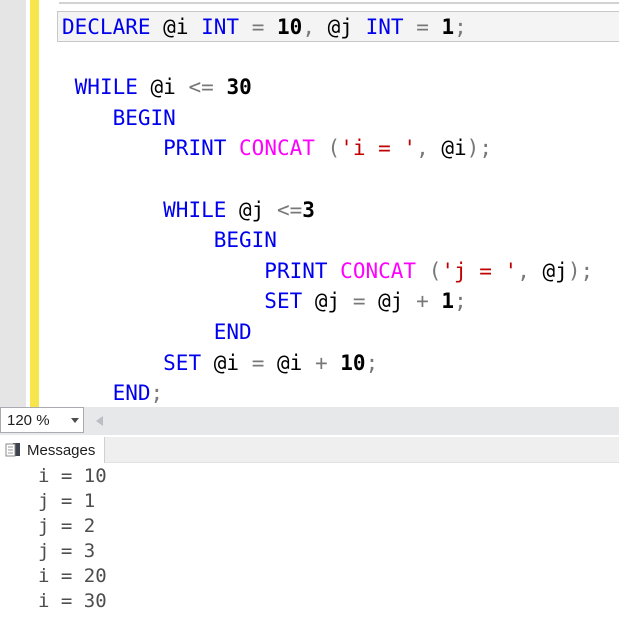  Describe the element at coordinates (220, 27) in the screenshot. I see `code-token: INT` at that location.